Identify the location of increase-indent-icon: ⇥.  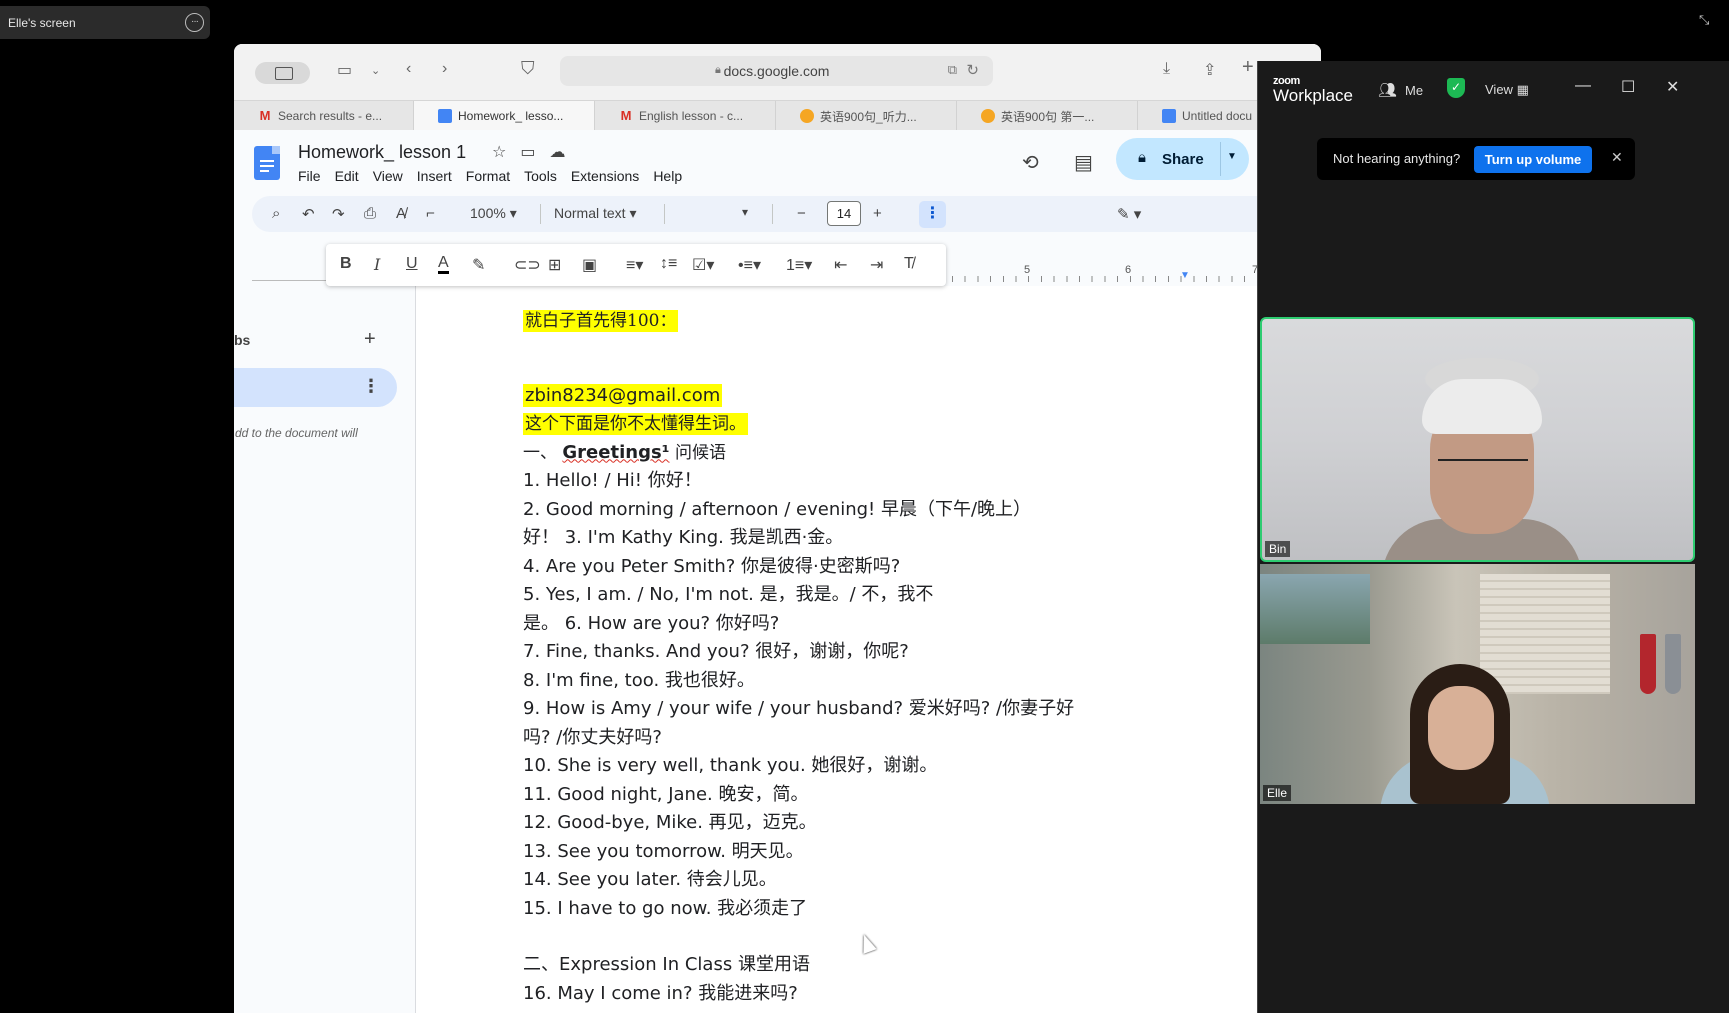
(876, 265).